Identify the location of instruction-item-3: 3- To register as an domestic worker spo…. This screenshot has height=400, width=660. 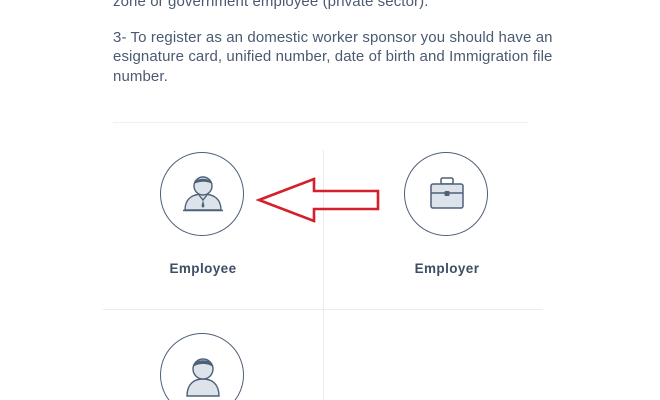
(333, 56).